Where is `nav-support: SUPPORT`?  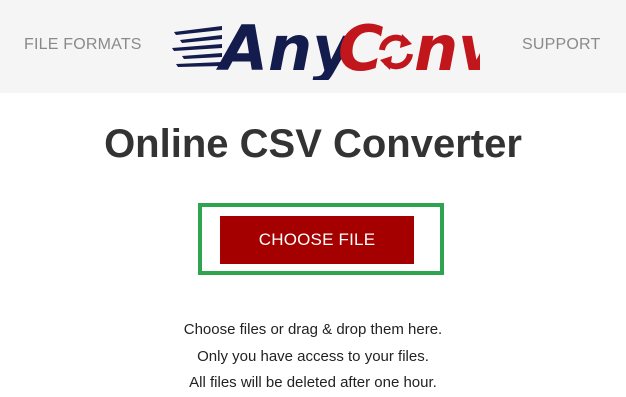
nav-support: SUPPORT is located at coordinates (561, 45).